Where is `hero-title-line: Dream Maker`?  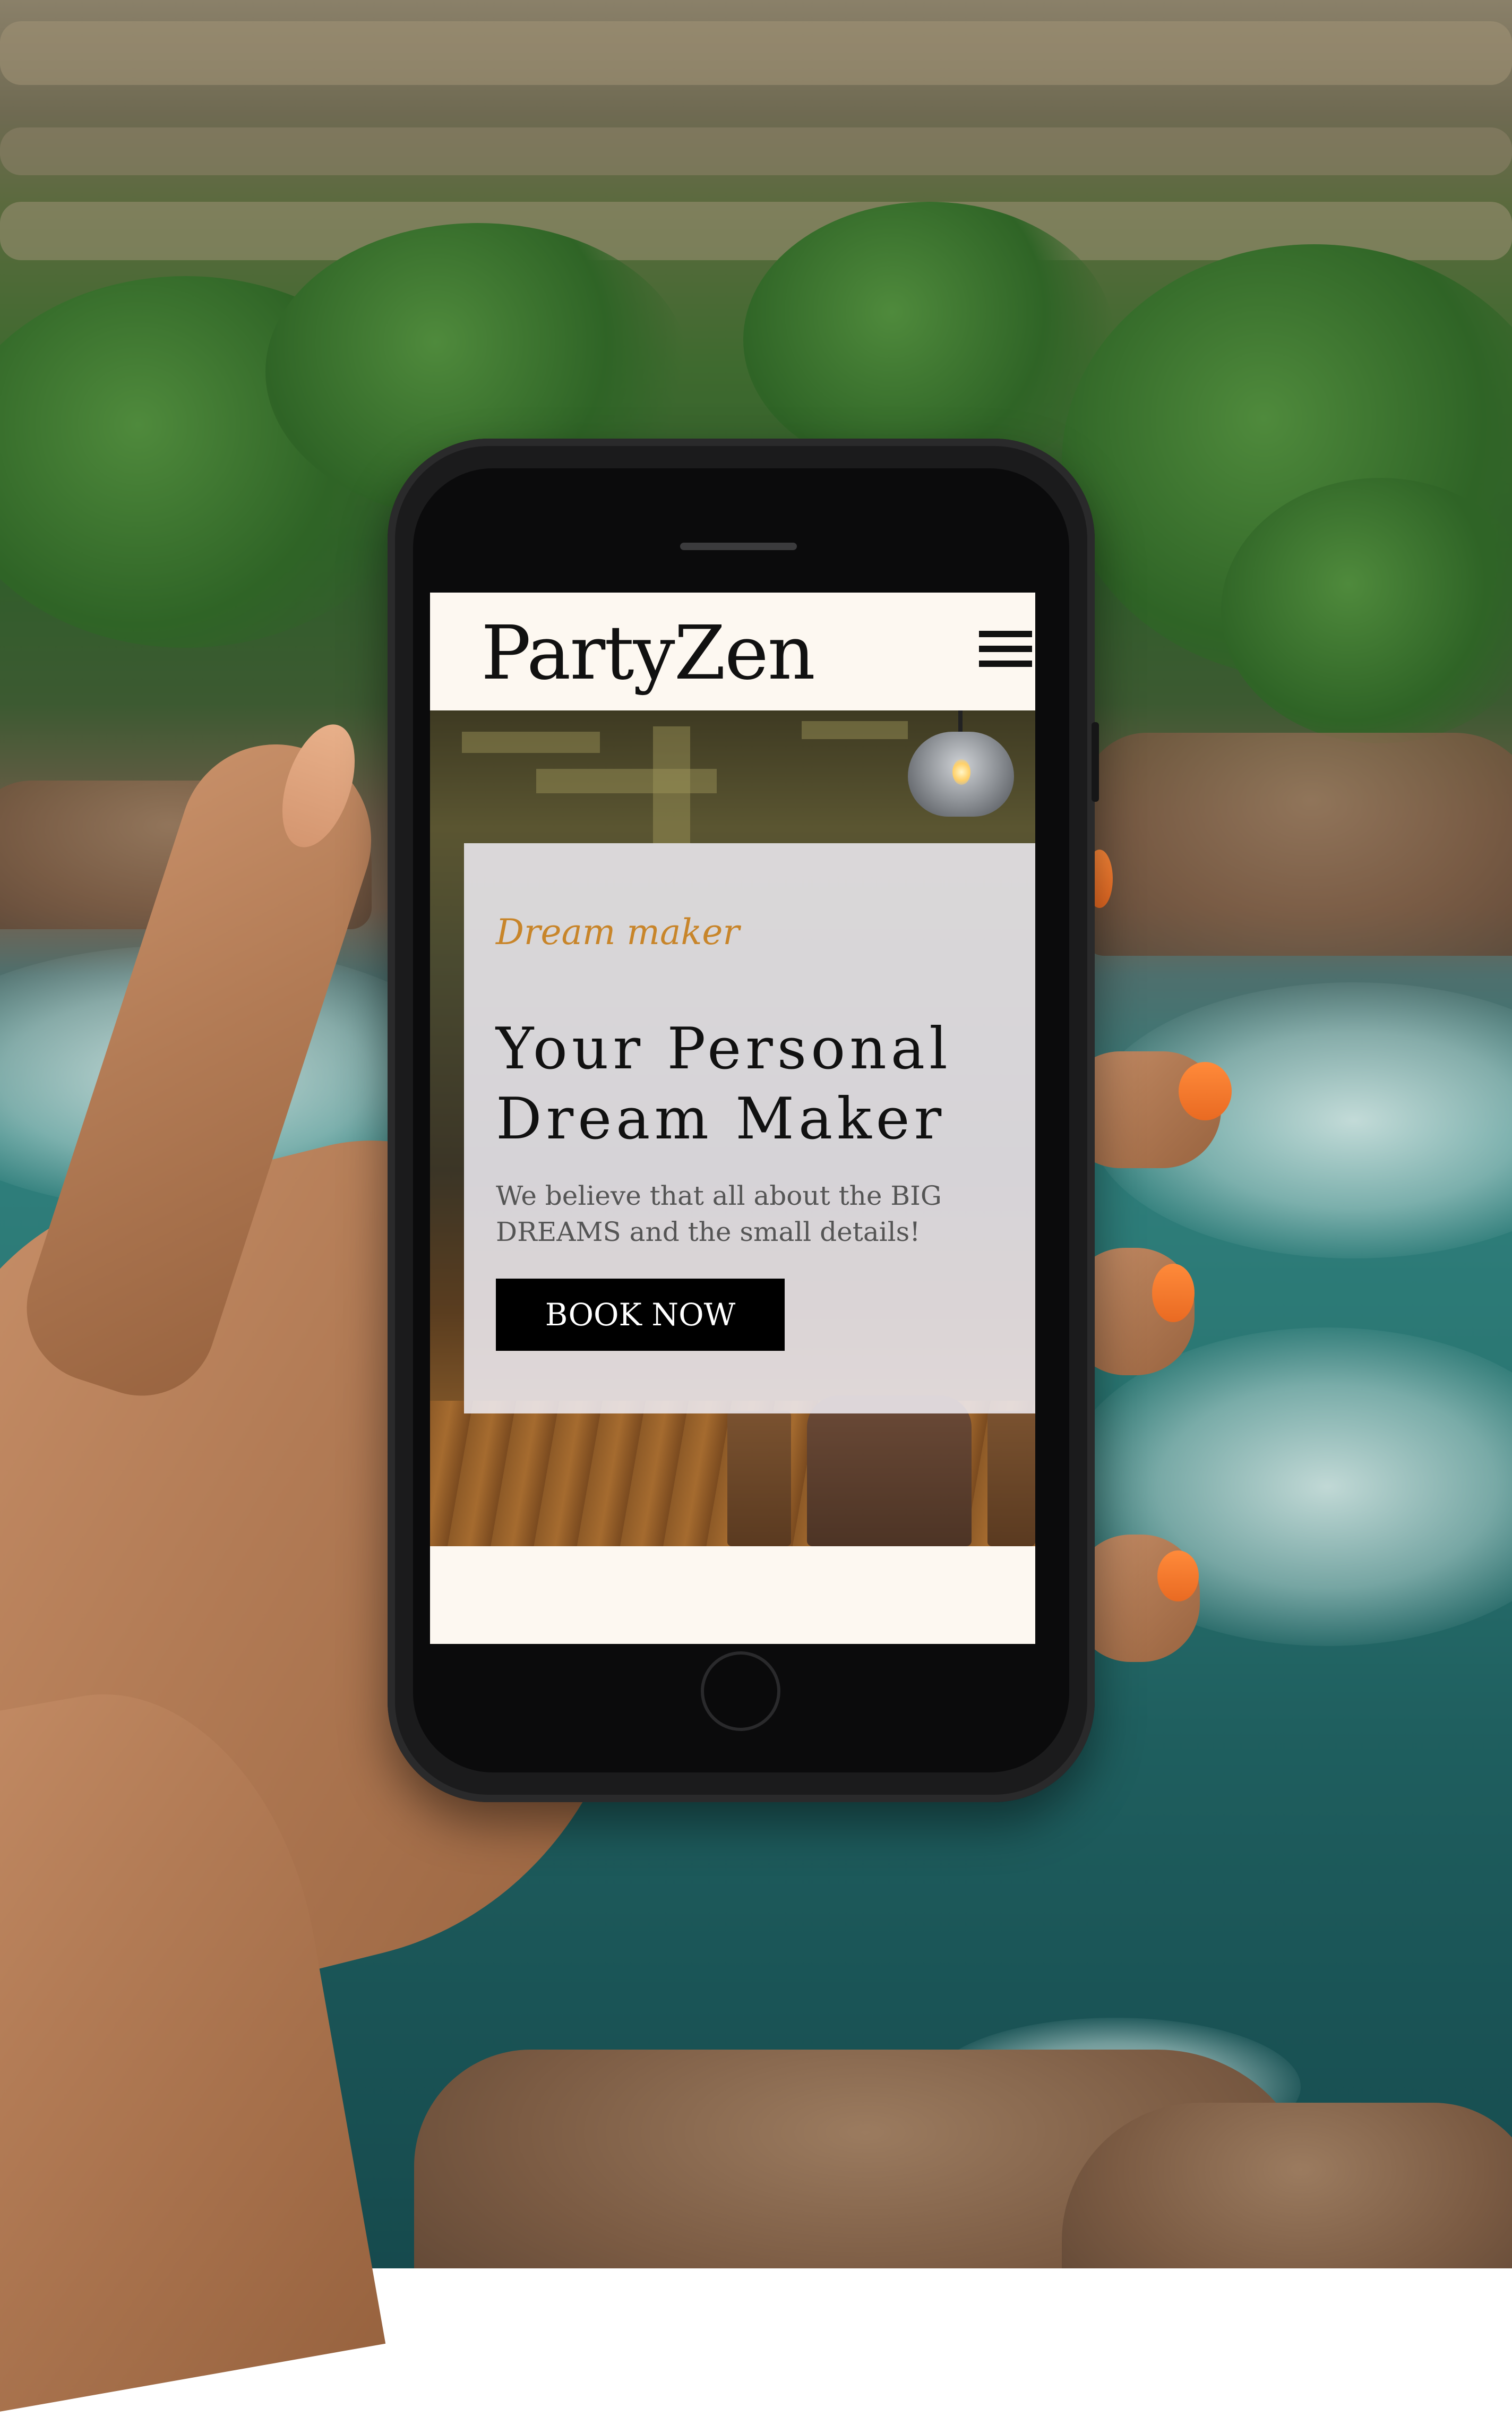
hero-title-line: Dream Maker is located at coordinates (721, 1119).